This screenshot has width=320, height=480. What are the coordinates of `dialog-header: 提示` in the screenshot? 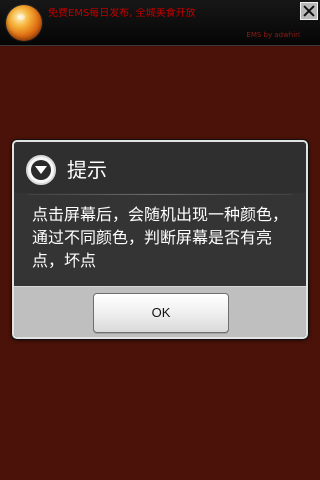 It's located at (160, 167).